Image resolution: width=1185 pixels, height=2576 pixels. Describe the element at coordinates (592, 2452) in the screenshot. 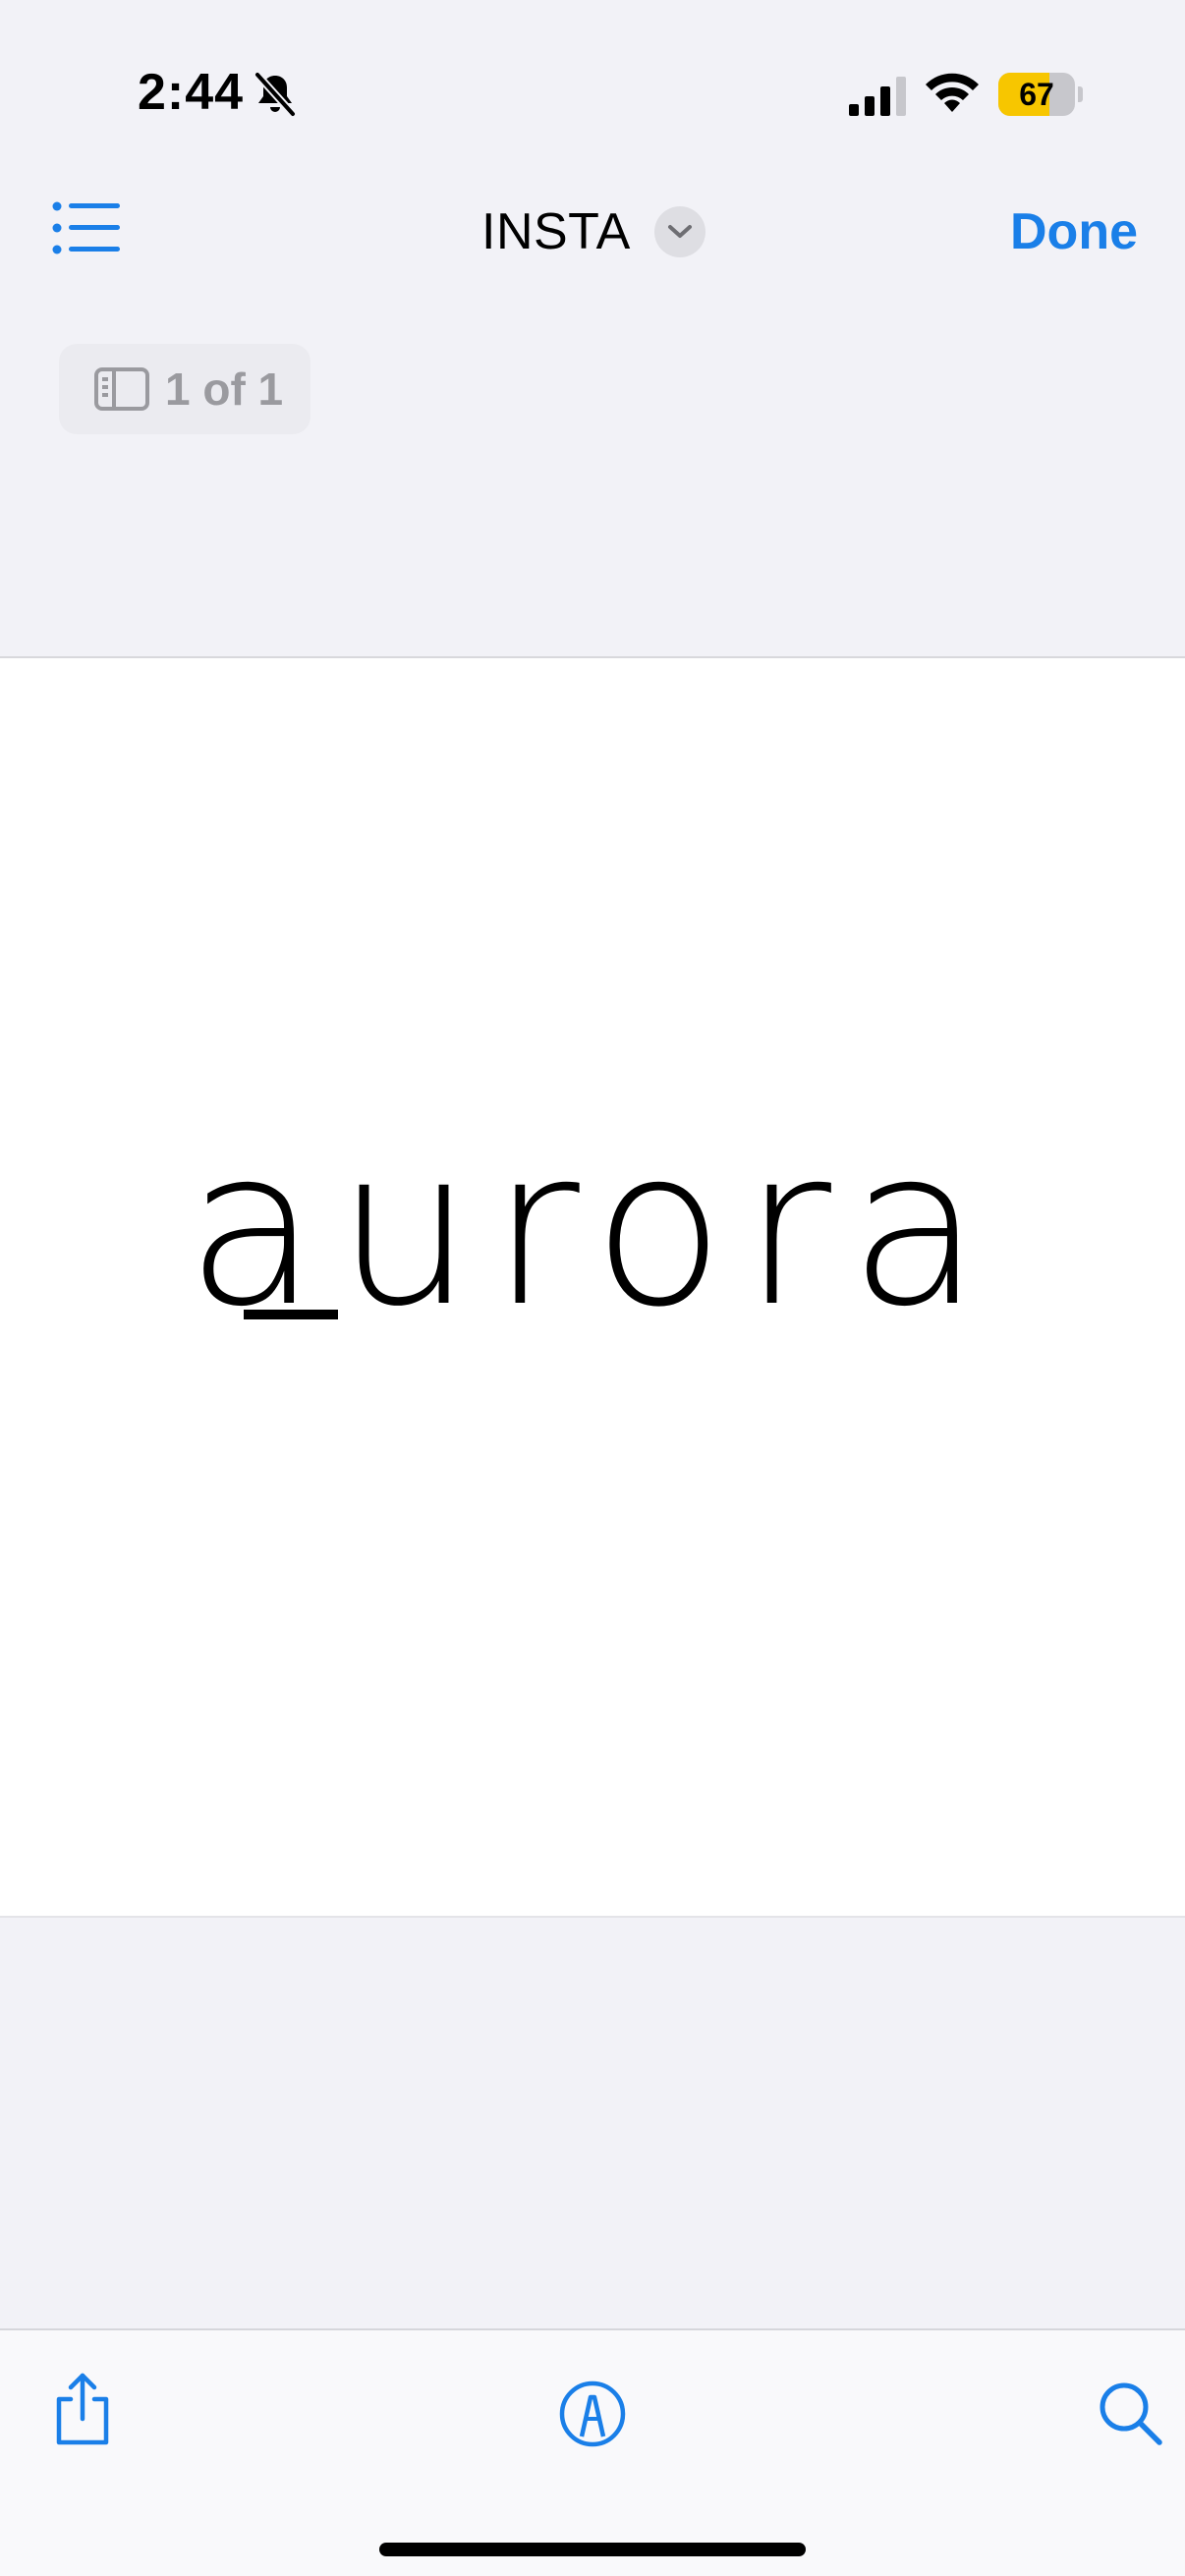

I see `bottom-toolbar` at that location.